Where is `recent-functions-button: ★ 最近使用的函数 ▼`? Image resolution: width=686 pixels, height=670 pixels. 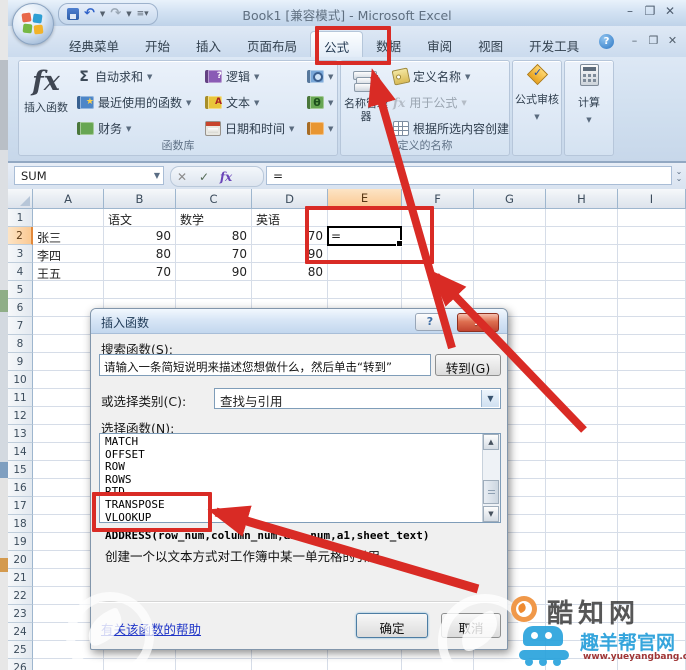 recent-functions-button: ★ 最近使用的函数 ▼ is located at coordinates (134, 102).